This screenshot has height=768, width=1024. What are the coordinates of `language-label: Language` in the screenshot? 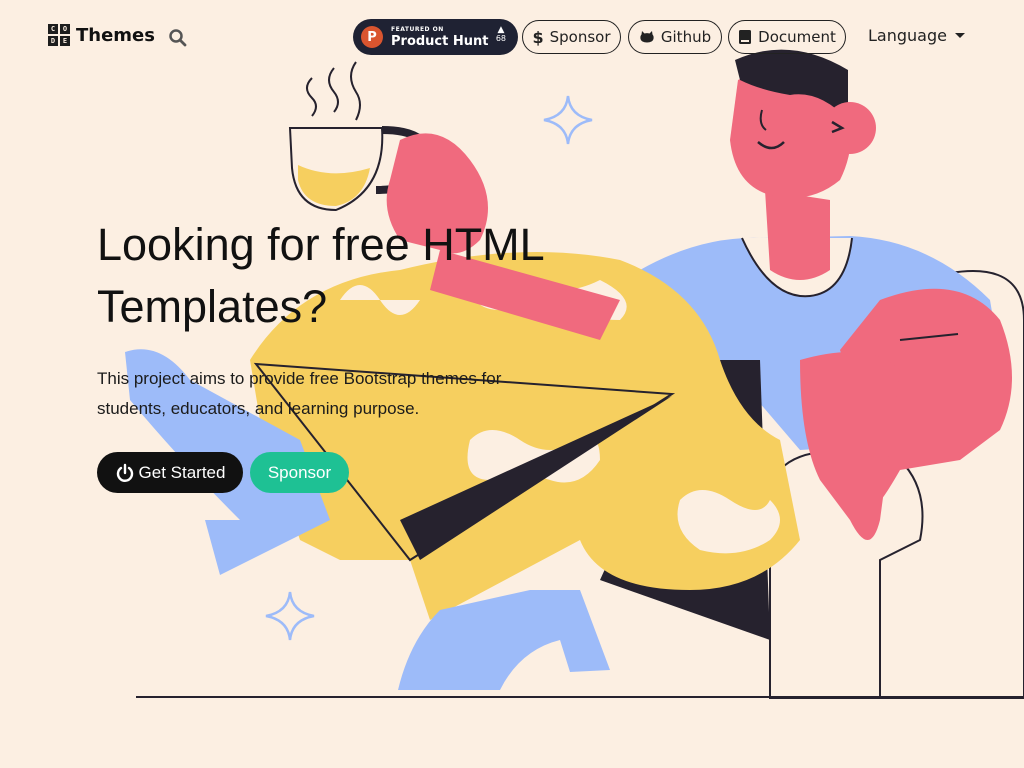 It's located at (907, 35).